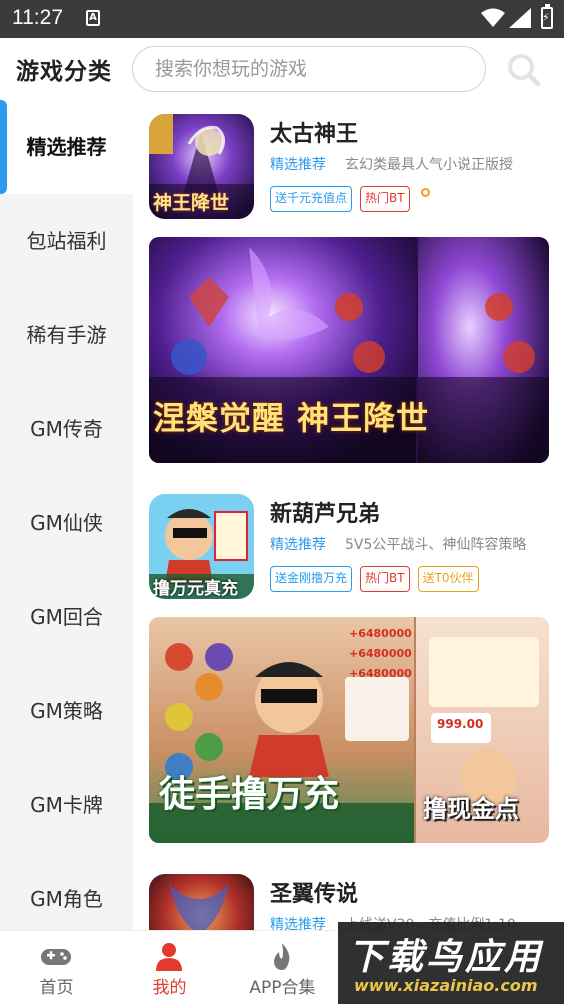 Image resolution: width=564 pixels, height=1005 pixels. I want to click on sidebar-item-welfare: 包站福利, so click(66, 241).